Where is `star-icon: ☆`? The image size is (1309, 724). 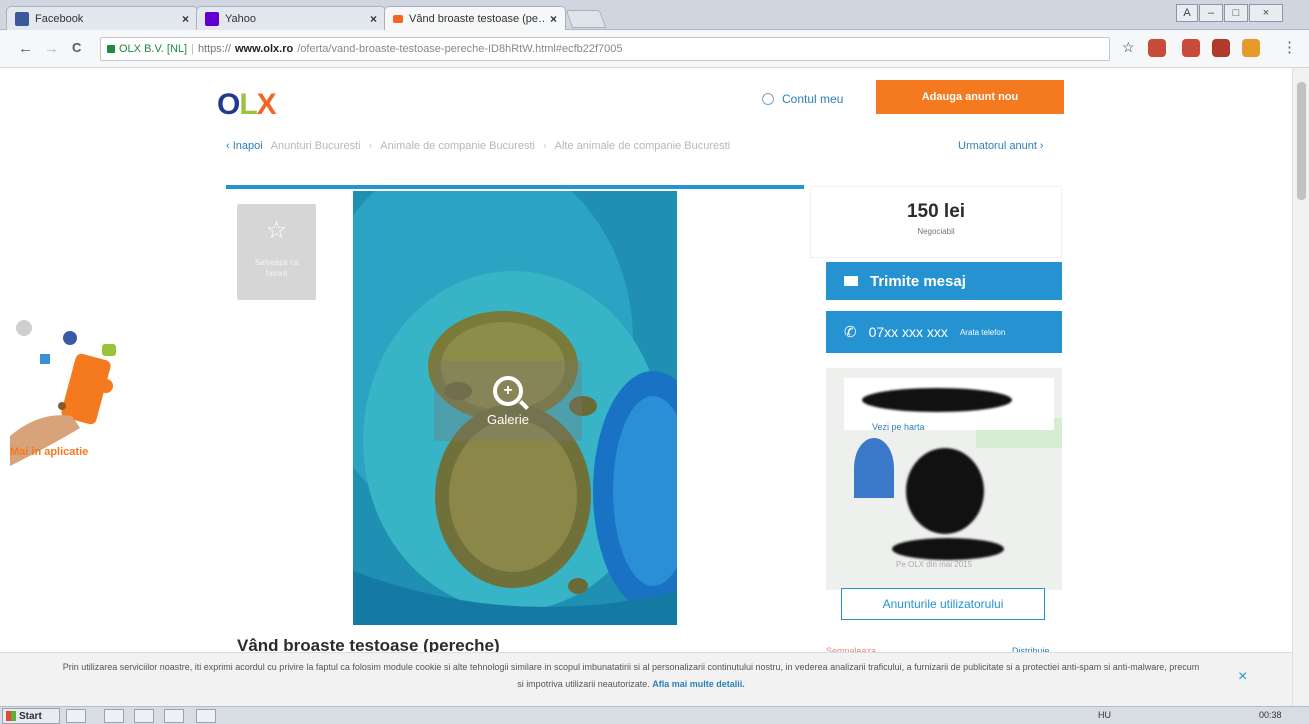
star-icon: ☆ is located at coordinates (276, 230).